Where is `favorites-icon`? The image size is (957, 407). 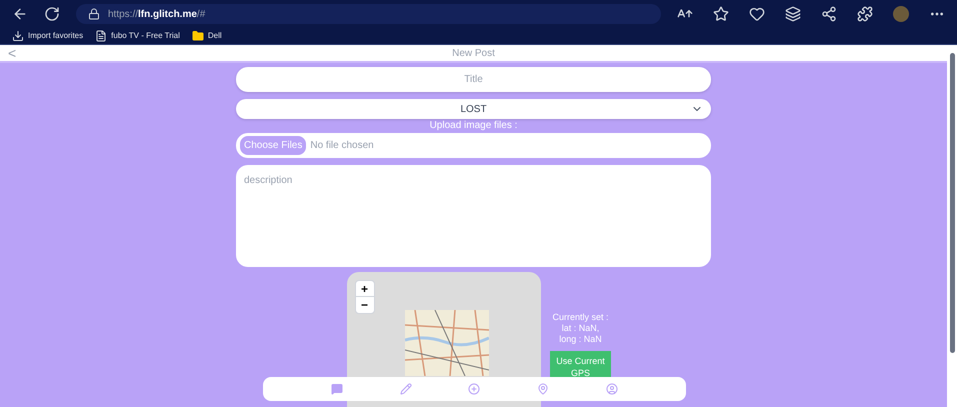 favorites-icon is located at coordinates (757, 14).